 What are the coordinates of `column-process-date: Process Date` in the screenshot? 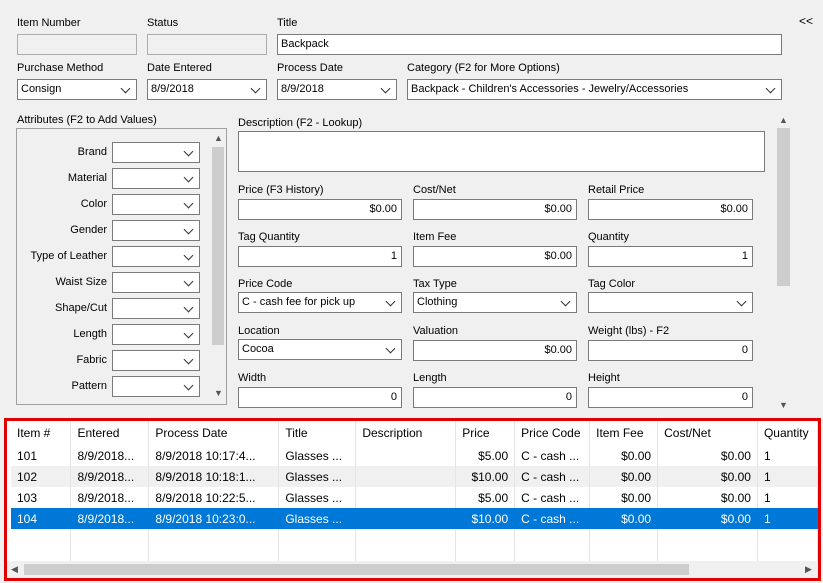 It's located at (214, 433).